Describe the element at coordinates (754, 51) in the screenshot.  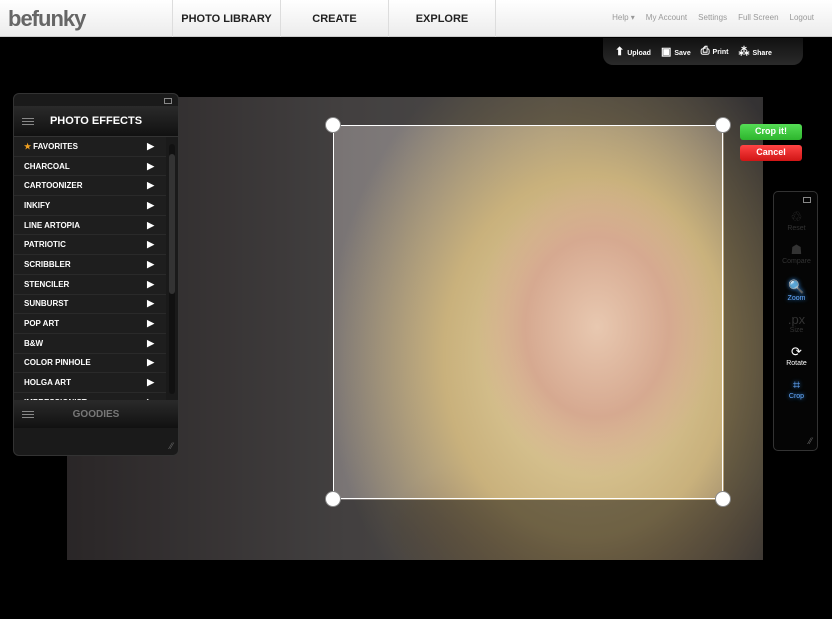
I see `share-button: ⁂ Share` at that location.